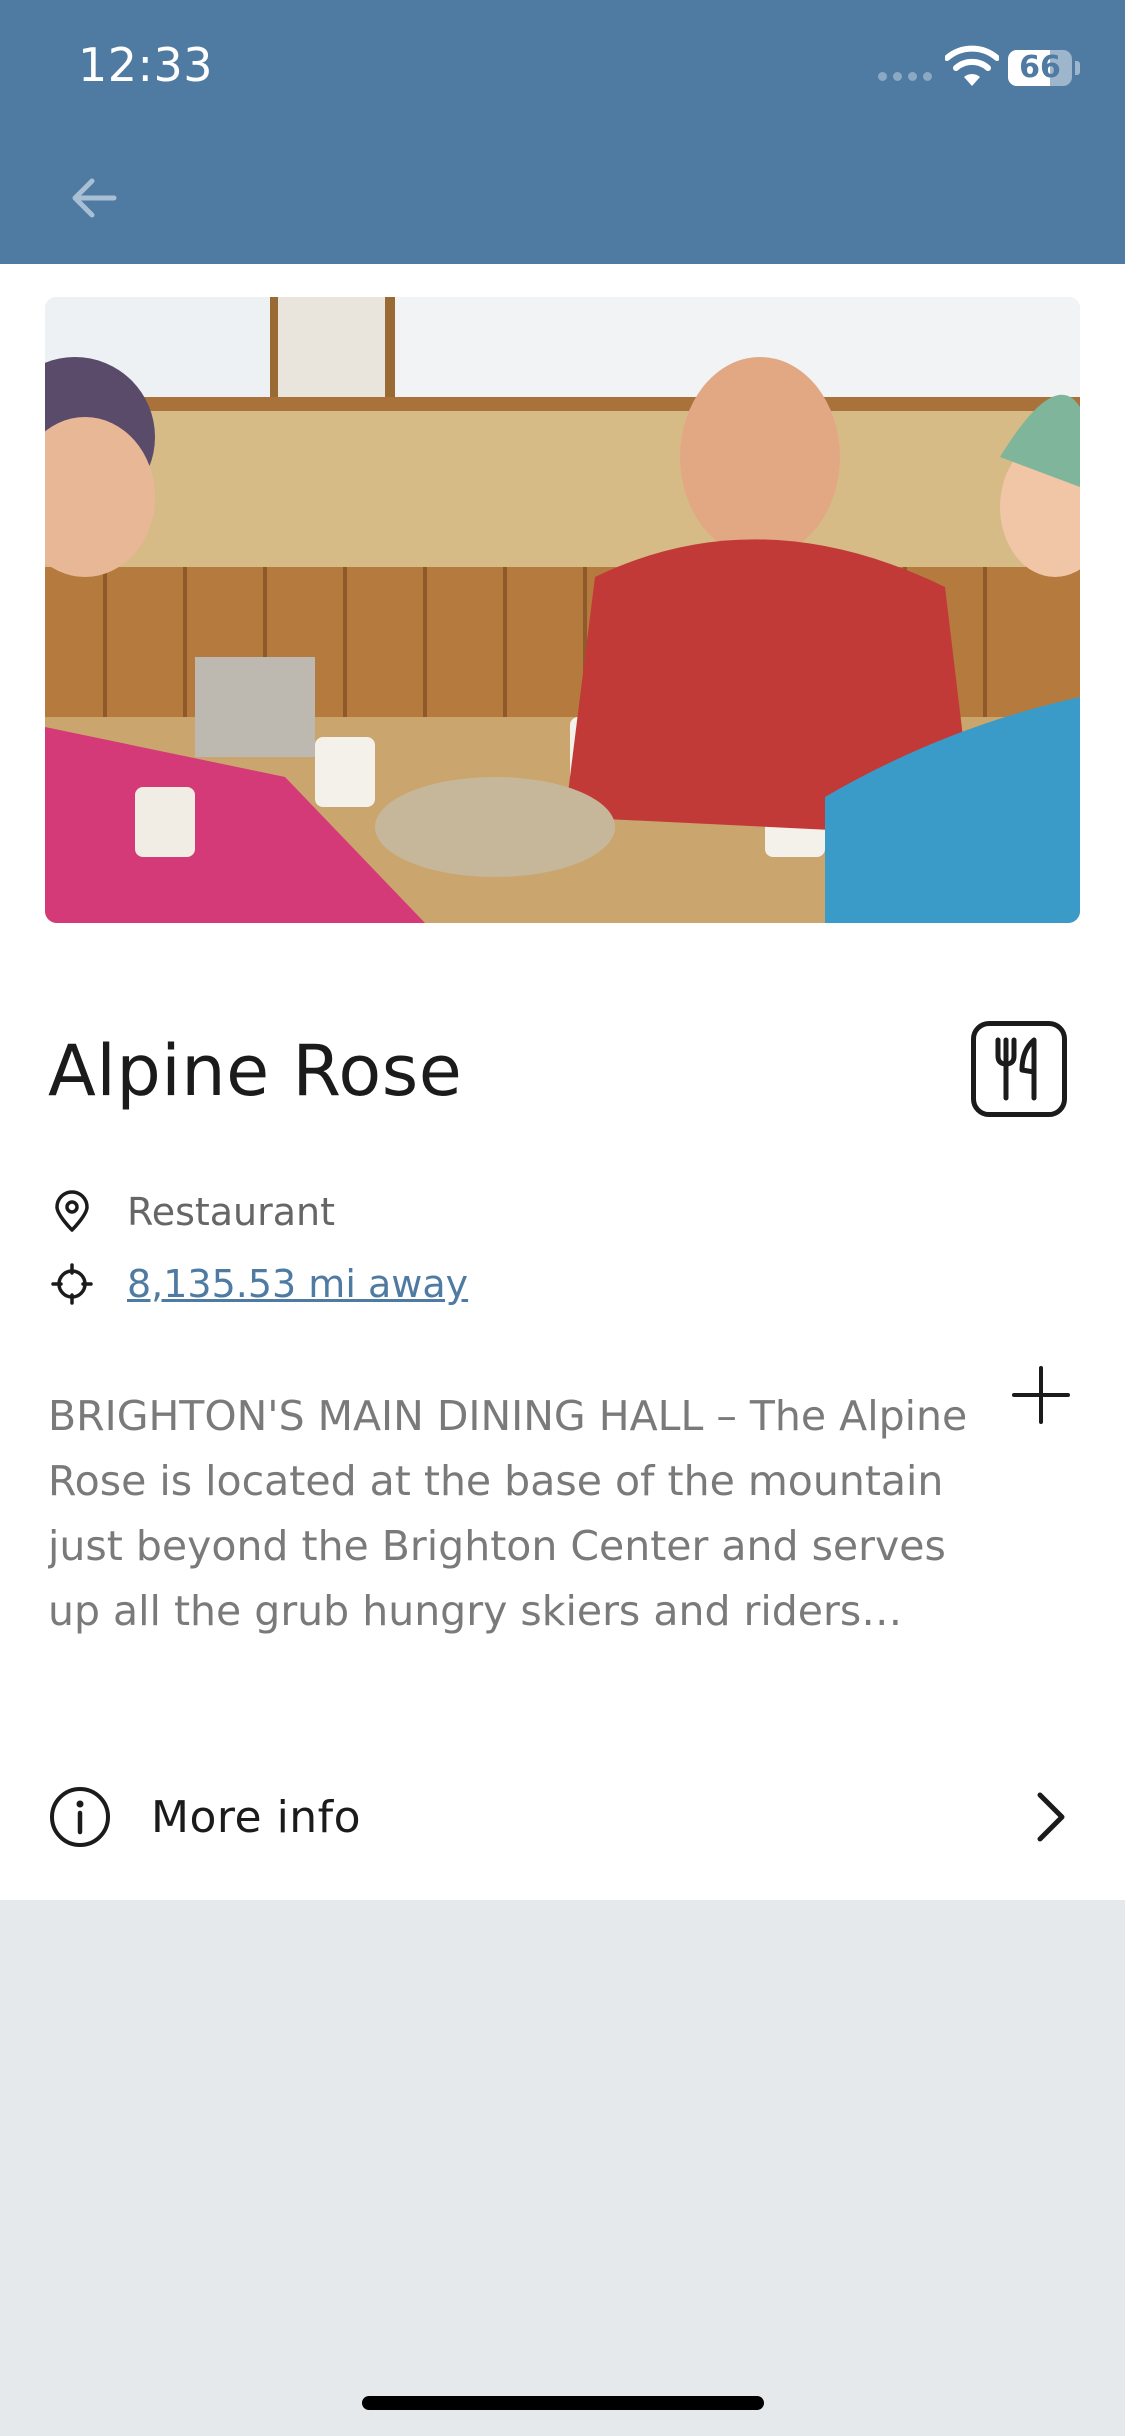  Describe the element at coordinates (972, 65) in the screenshot. I see `wifi-icon` at that location.